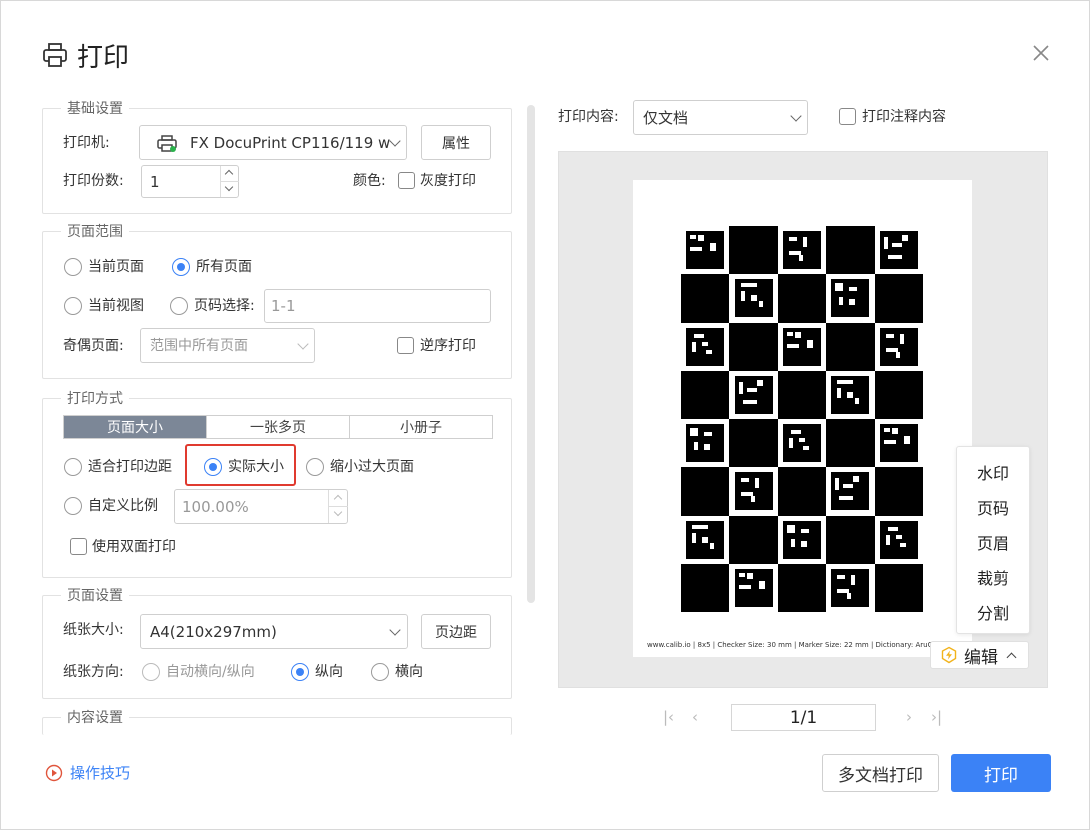  Describe the element at coordinates (224, 267) in the screenshot. I see `all-pages-label: 所有页面` at that location.